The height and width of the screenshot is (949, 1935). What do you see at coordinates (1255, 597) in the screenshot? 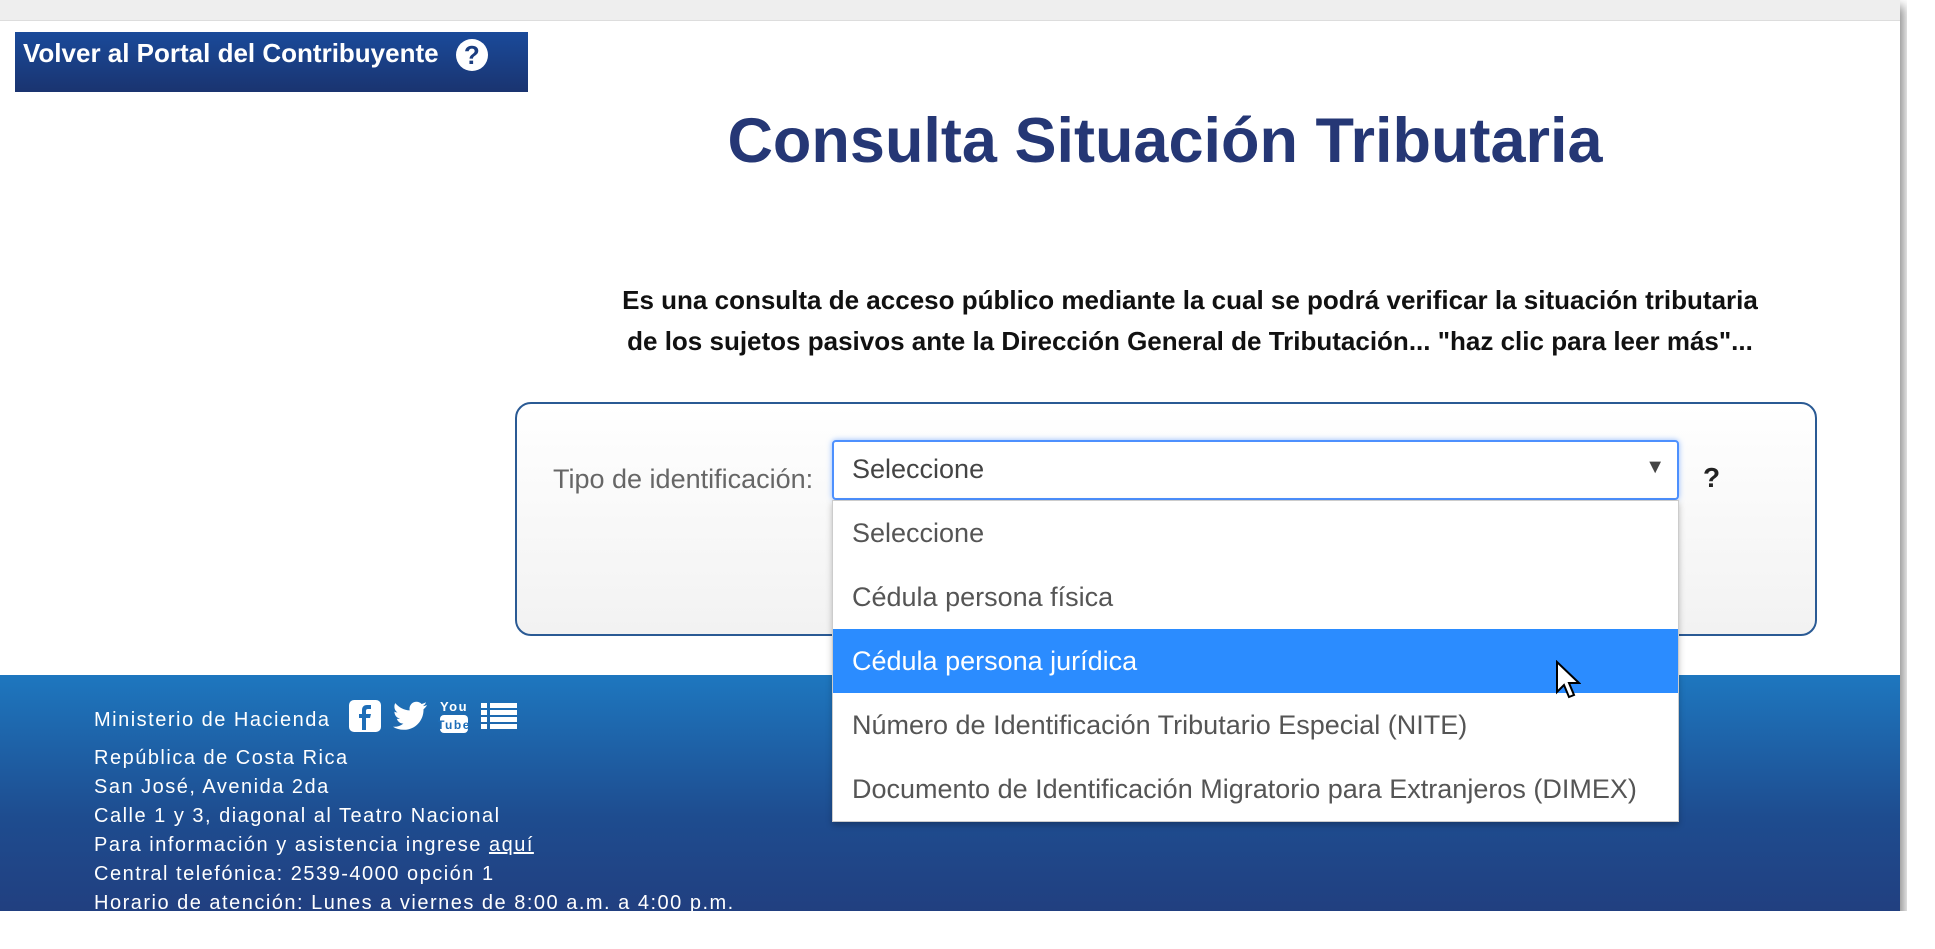
I see `option-cedula-fisica: Cédula persona física` at bounding box center [1255, 597].